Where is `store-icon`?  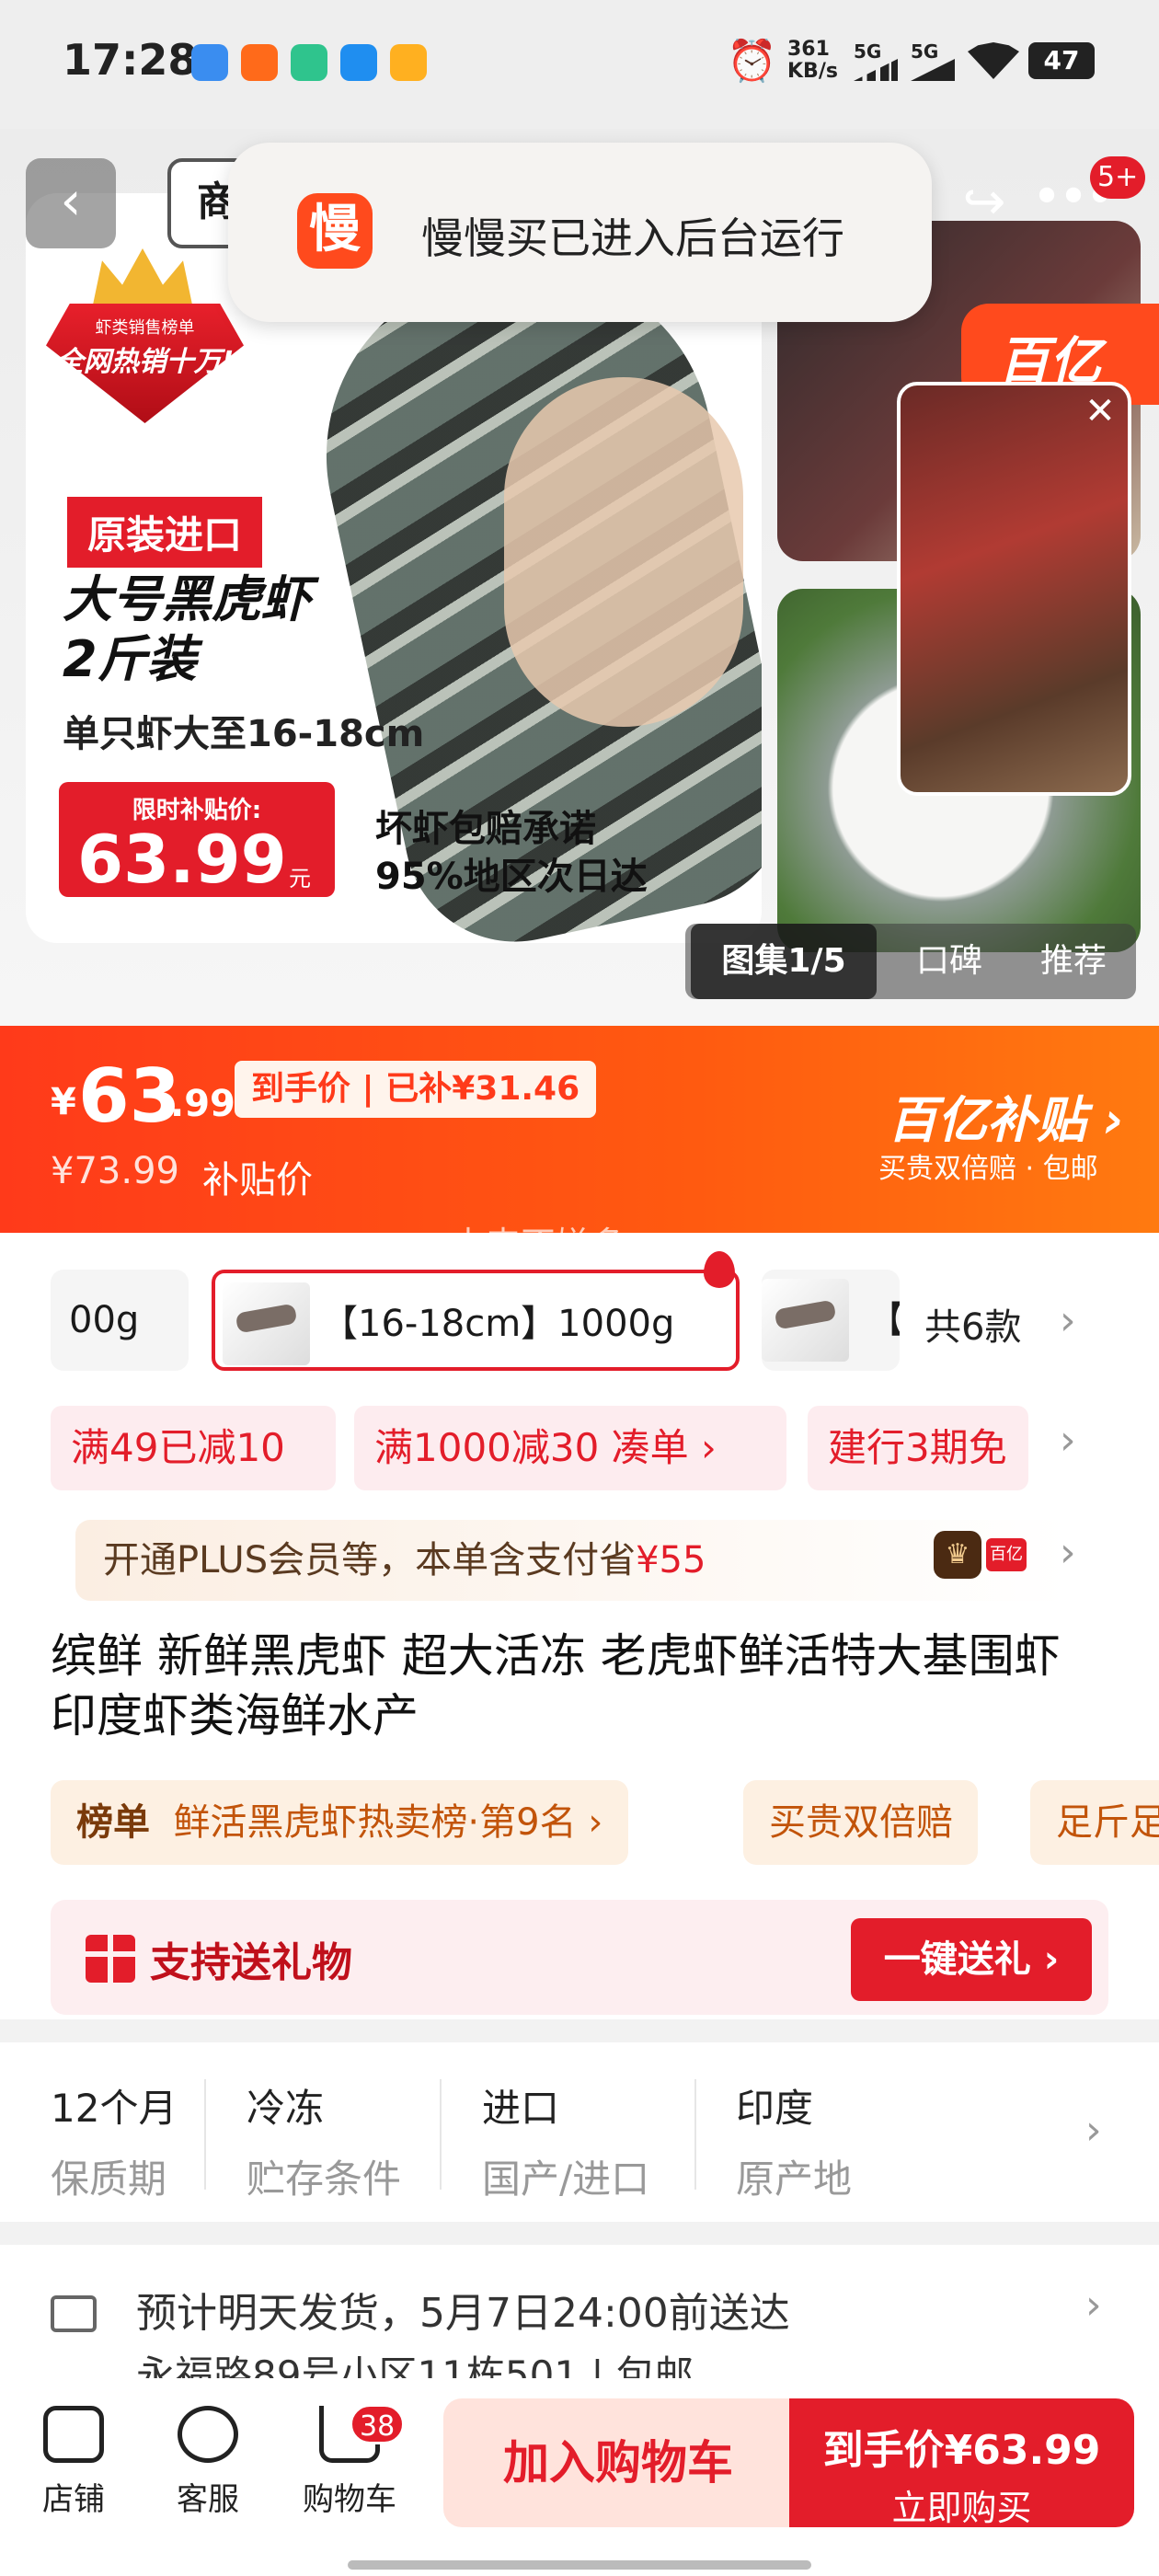 store-icon is located at coordinates (73, 2434).